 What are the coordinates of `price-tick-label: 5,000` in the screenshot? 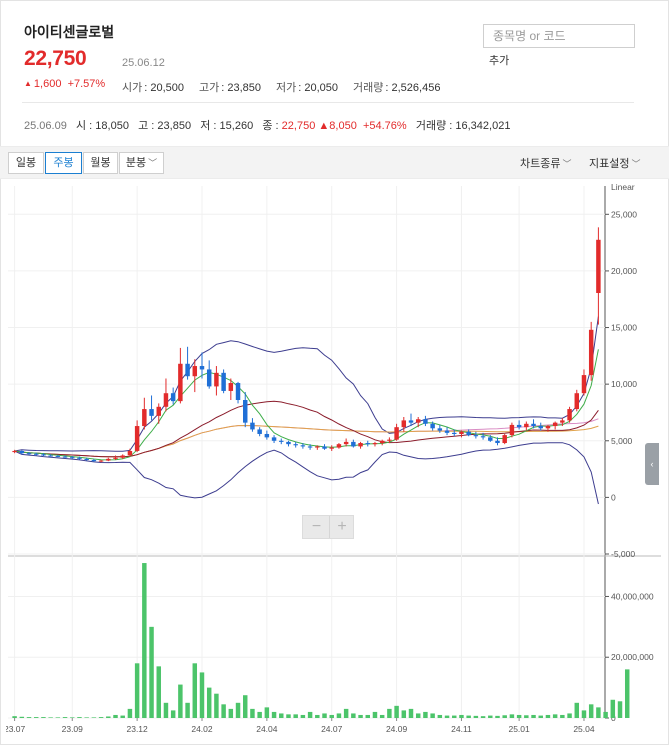 It's located at (622, 441).